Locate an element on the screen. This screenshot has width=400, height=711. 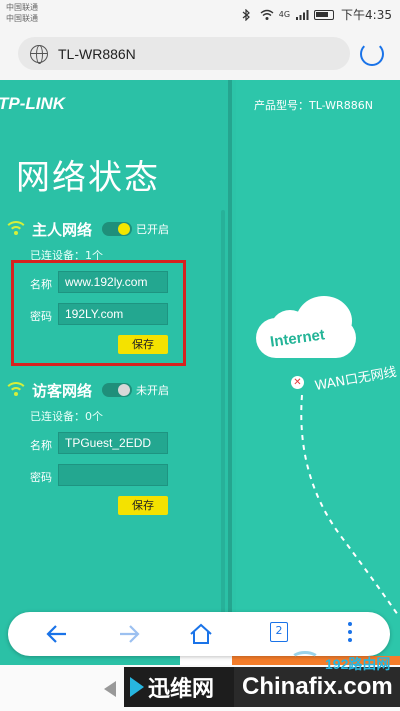
192-router-watermark: 192路由网 is located at coordinates (358, 664).